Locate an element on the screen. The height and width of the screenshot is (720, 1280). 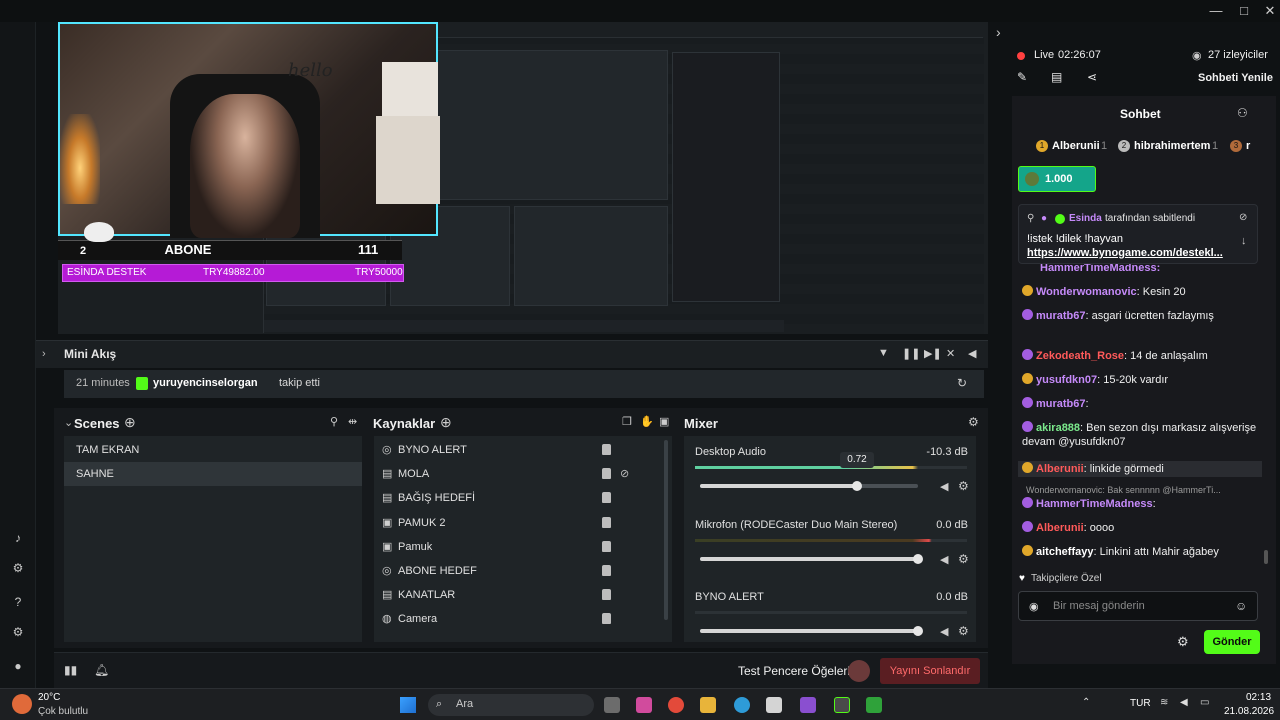
share-icon: ⋖ is located at coordinates (1092, 77).